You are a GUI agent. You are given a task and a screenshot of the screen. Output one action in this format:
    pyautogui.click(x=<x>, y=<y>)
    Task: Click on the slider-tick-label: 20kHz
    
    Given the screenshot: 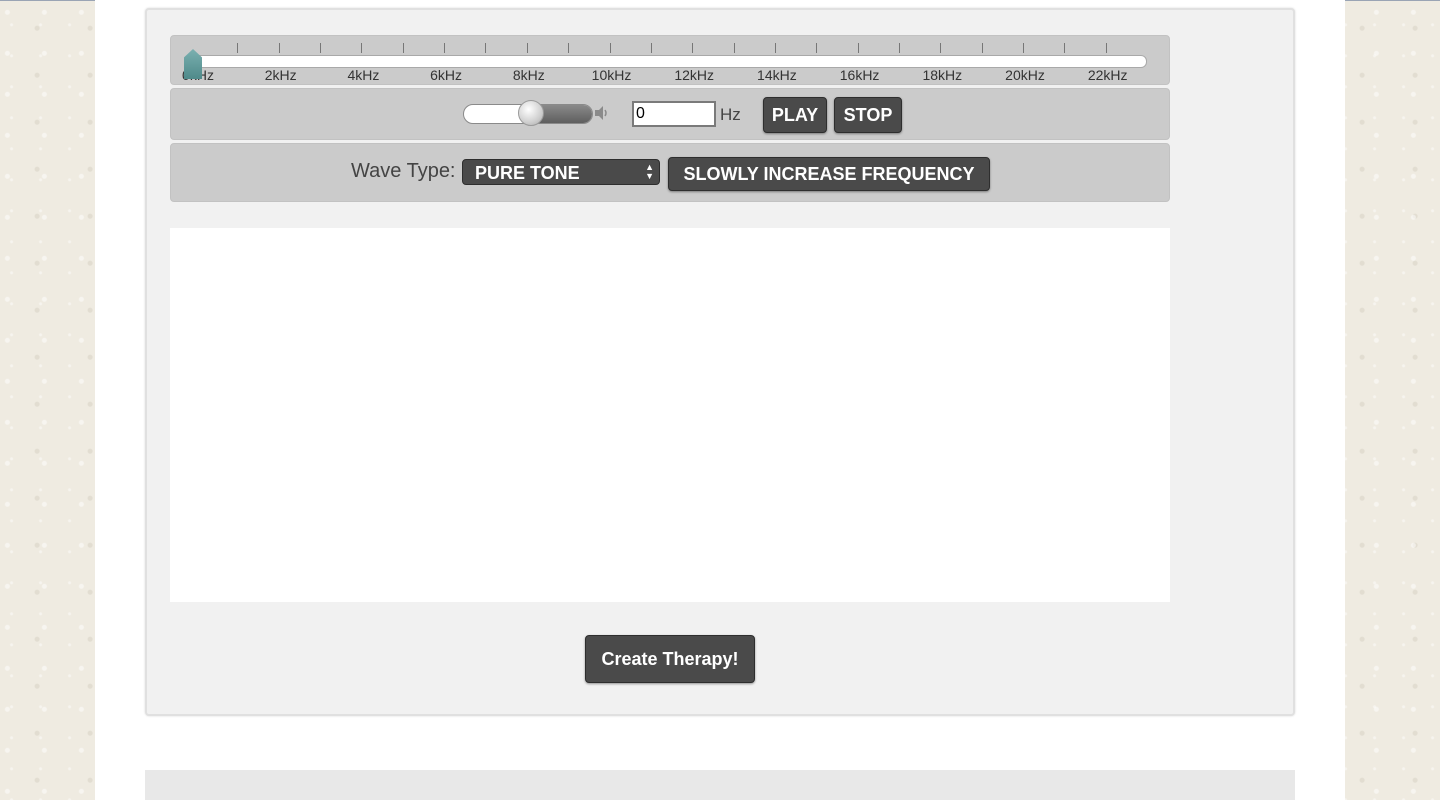 What is the action you would take?
    pyautogui.click(x=1025, y=75)
    